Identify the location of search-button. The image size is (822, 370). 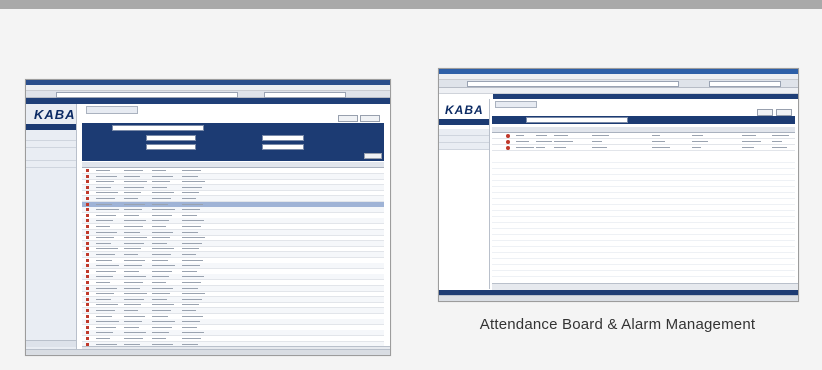
(373, 156).